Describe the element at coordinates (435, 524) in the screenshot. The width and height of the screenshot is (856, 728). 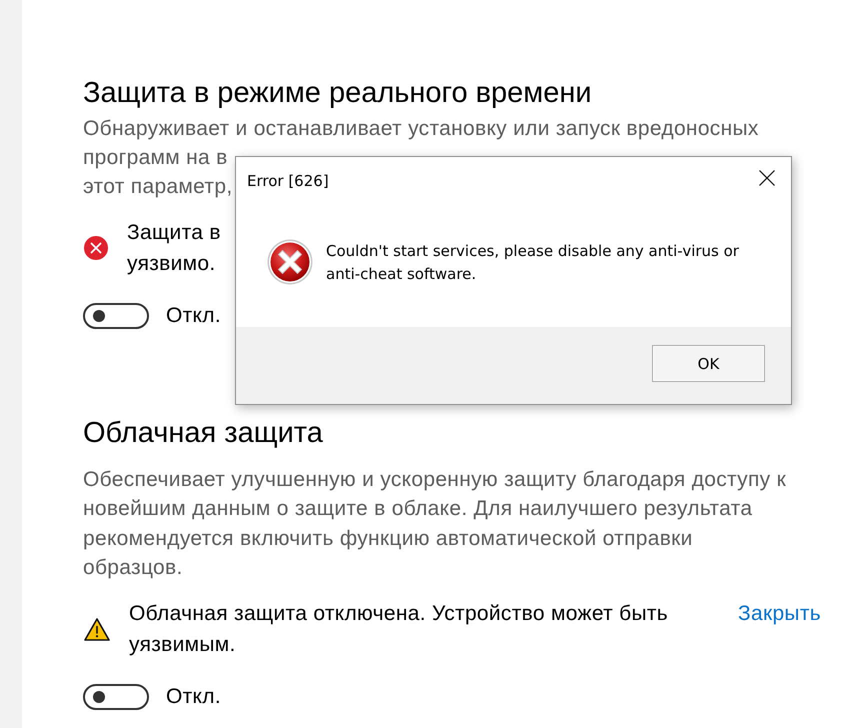
I see `section-description: Обеспечивает улучшенную и ускоренную защиту благодаря доступу к новейшим данным о защите в облаке. Для наилучшего результата рекомендуется включить функцию автоматической отправки образцов.` at that location.